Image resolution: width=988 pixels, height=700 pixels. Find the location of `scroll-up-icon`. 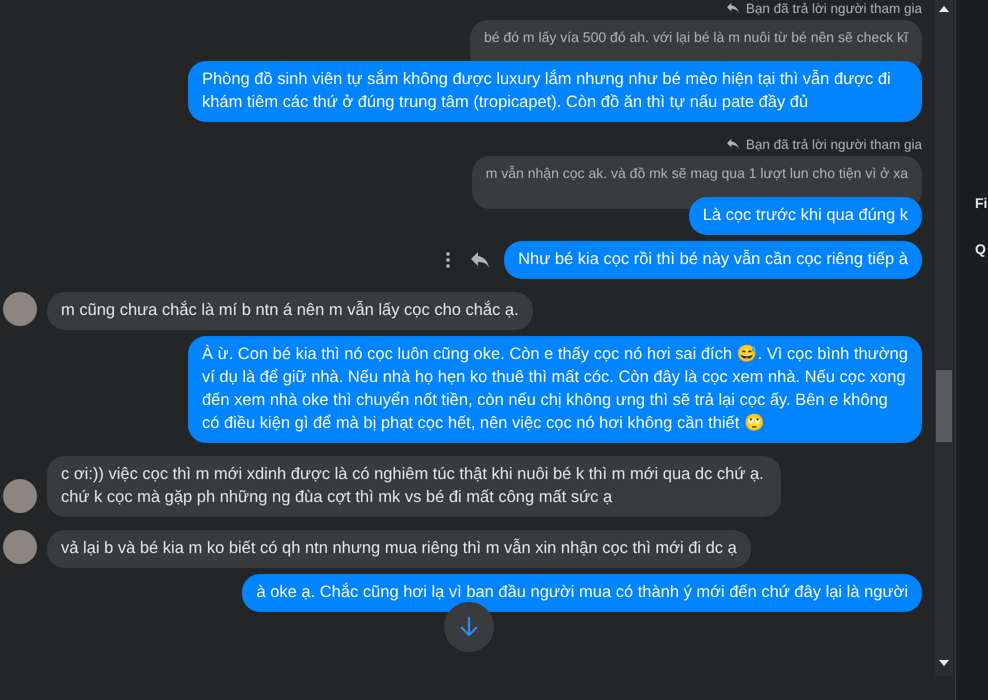

scroll-up-icon is located at coordinates (944, 9).